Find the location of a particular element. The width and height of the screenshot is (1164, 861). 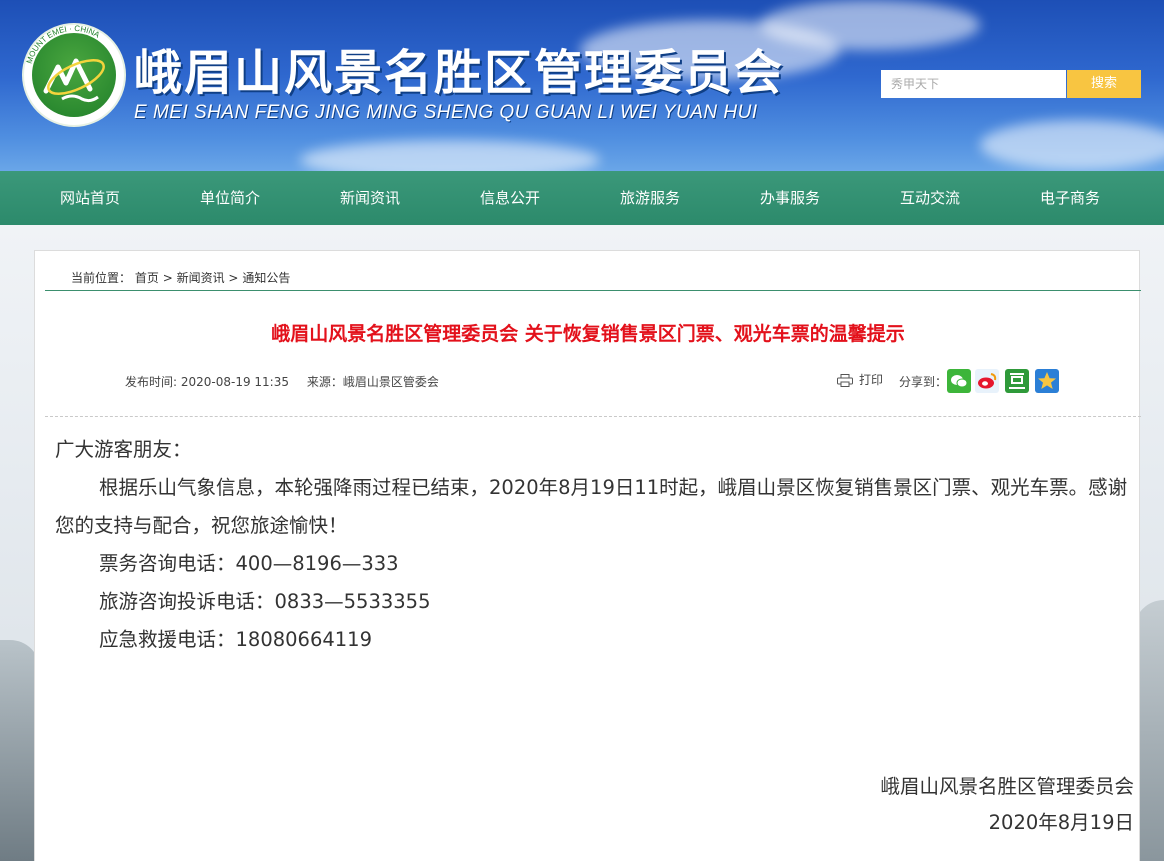

greeting: 广大游客朋友： is located at coordinates (123, 449).